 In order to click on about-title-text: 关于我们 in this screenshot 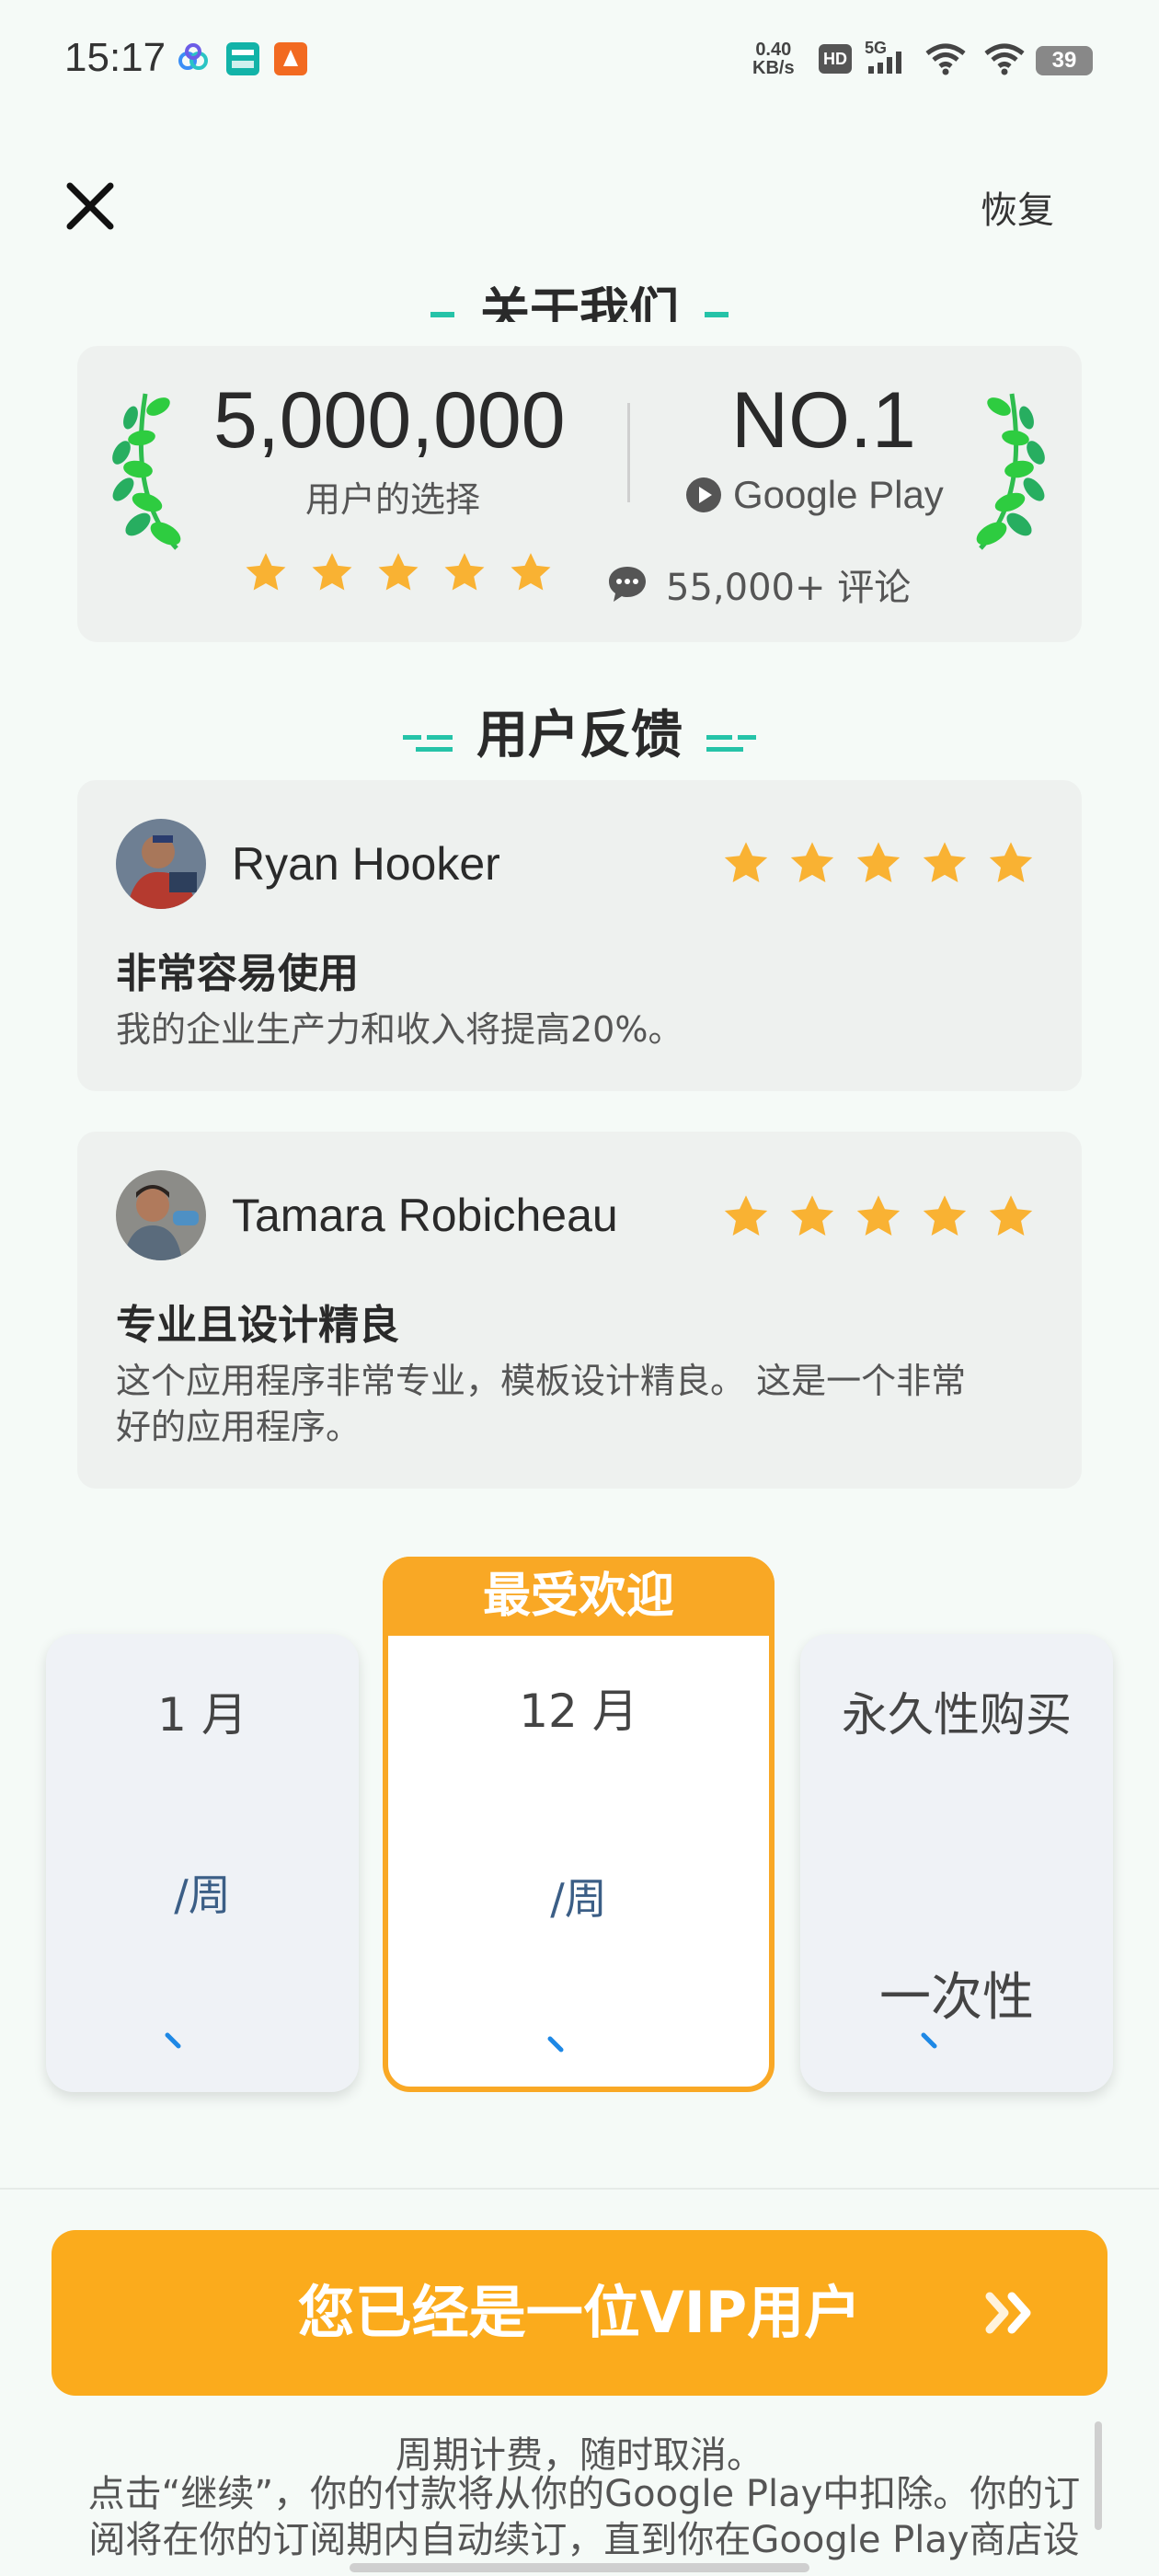, I will do `click(579, 302)`.